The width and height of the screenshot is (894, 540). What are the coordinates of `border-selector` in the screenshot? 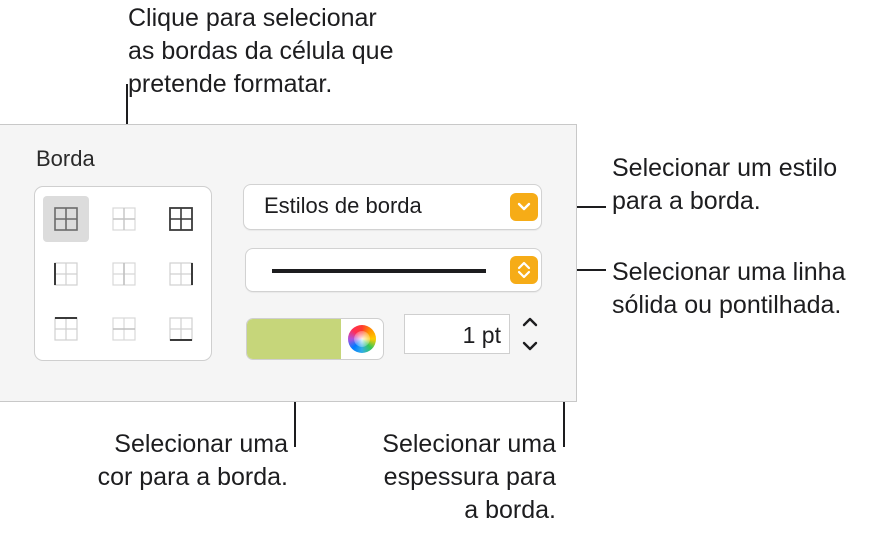 It's located at (123, 273).